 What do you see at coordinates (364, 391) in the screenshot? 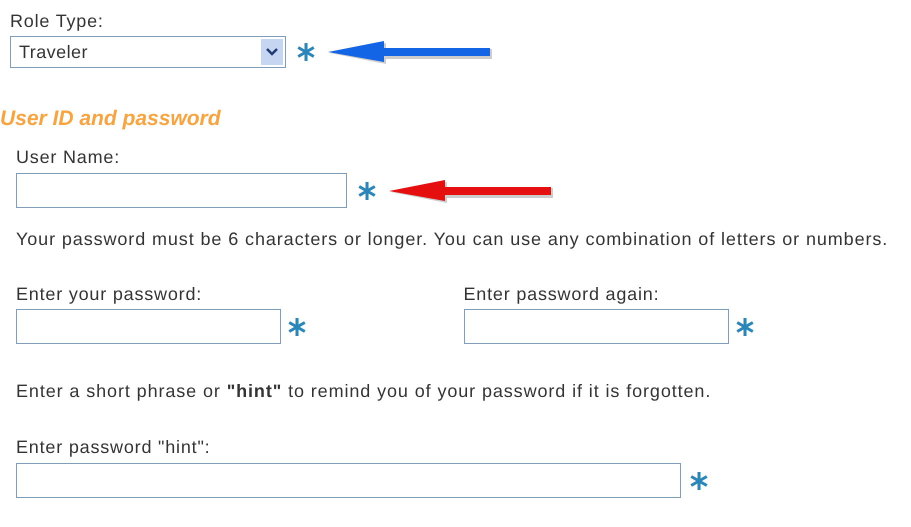
I see `hint-note: Enter a short phrase or "hint" to remind you of your password if it is forgotten.` at bounding box center [364, 391].